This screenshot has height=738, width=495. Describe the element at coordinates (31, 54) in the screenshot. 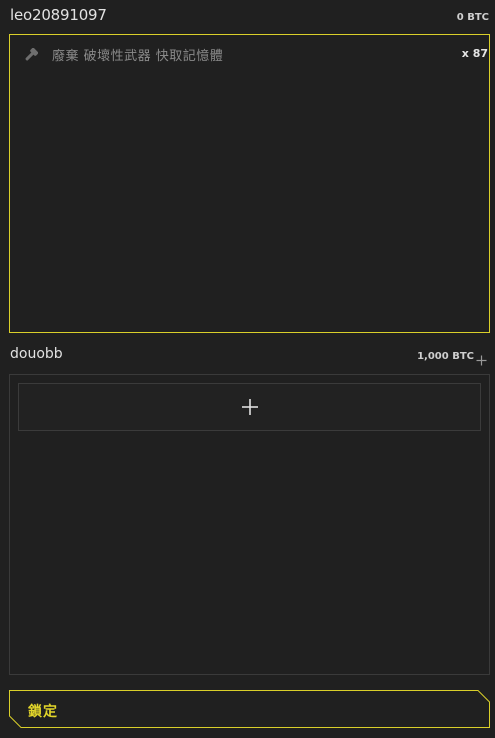

I see `hammer-icon` at that location.